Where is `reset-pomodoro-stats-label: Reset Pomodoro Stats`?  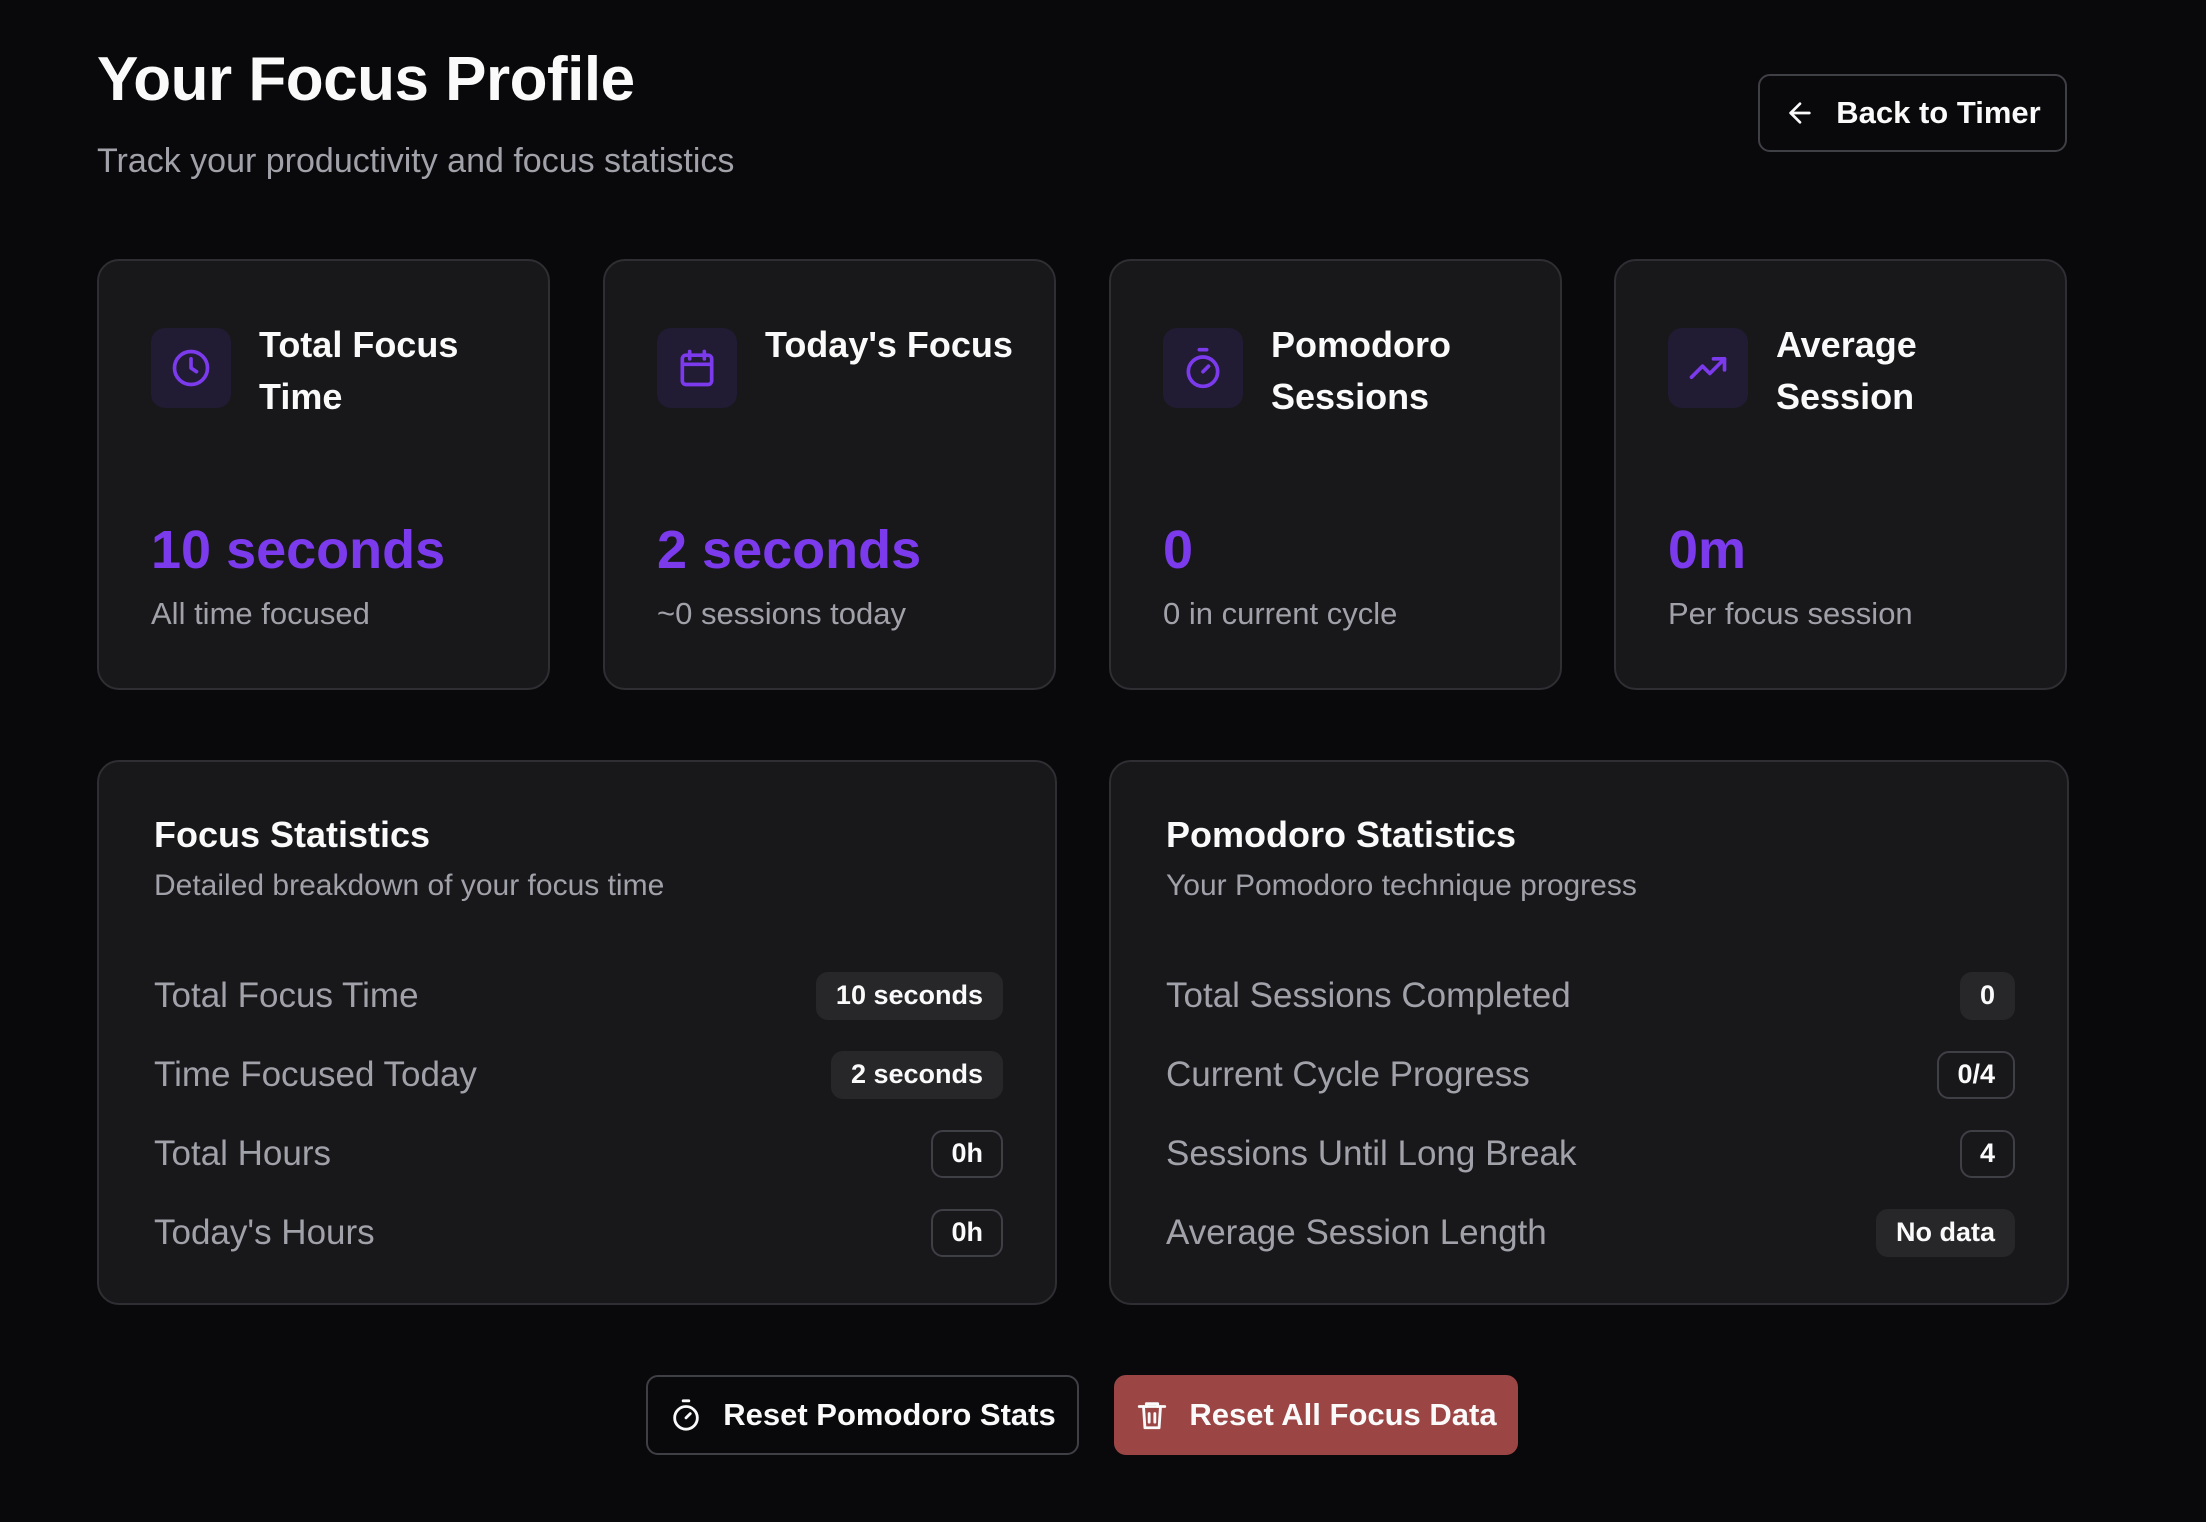
reset-pomodoro-stats-label: Reset Pomodoro Stats is located at coordinates (889, 1414).